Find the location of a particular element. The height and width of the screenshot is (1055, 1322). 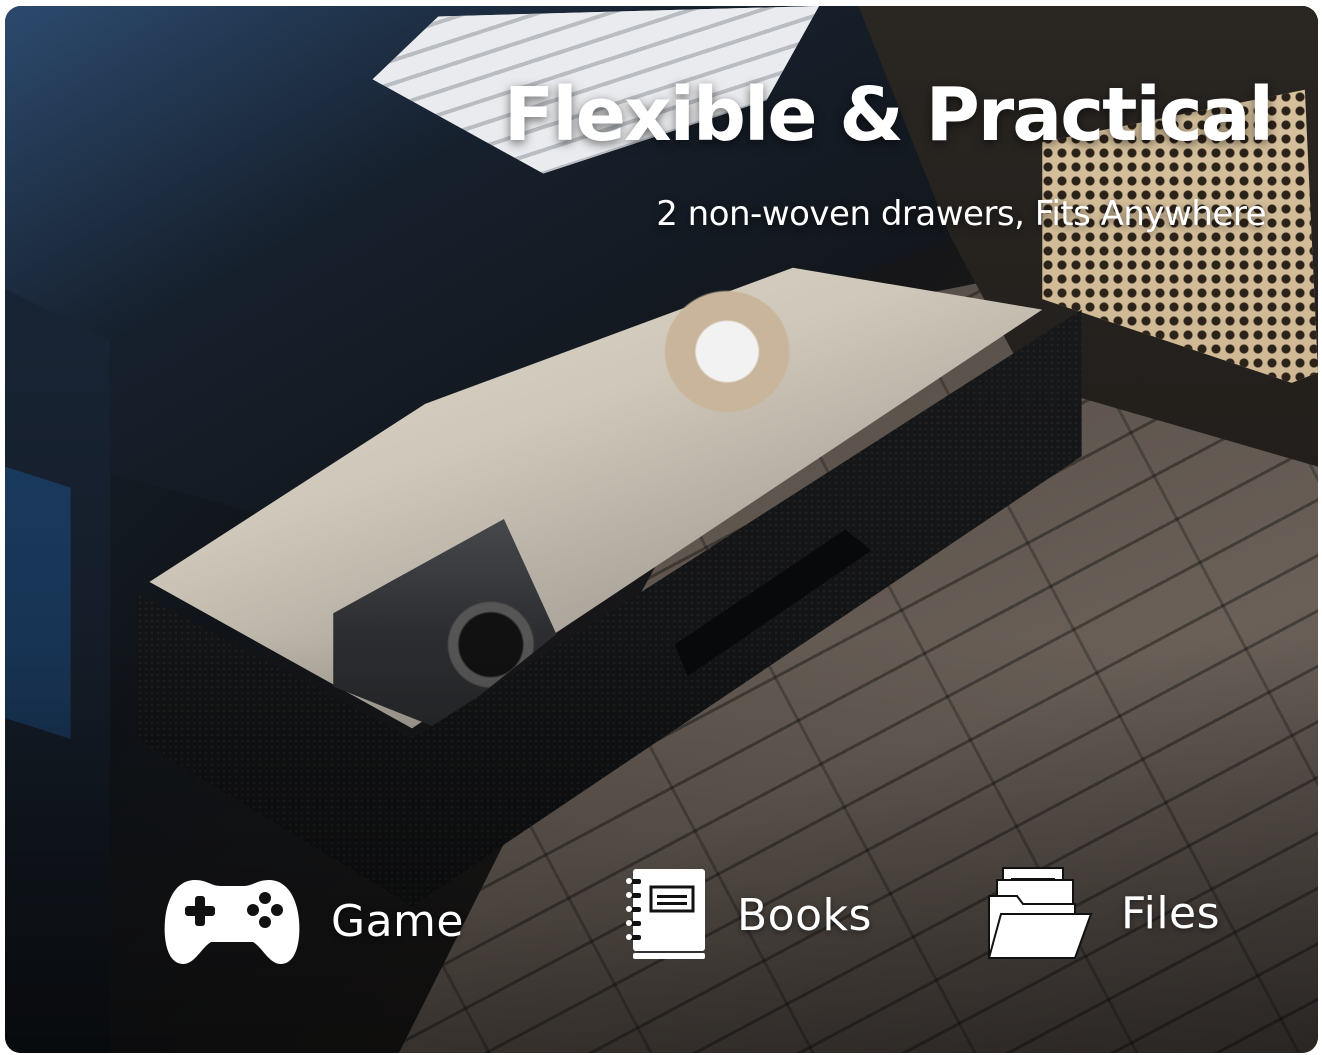

gamepad-icon is located at coordinates (232, 922).